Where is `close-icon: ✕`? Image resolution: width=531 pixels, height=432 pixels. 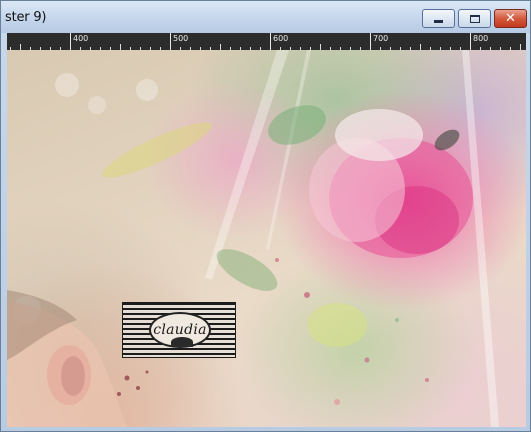 close-icon: ✕ is located at coordinates (510, 18).